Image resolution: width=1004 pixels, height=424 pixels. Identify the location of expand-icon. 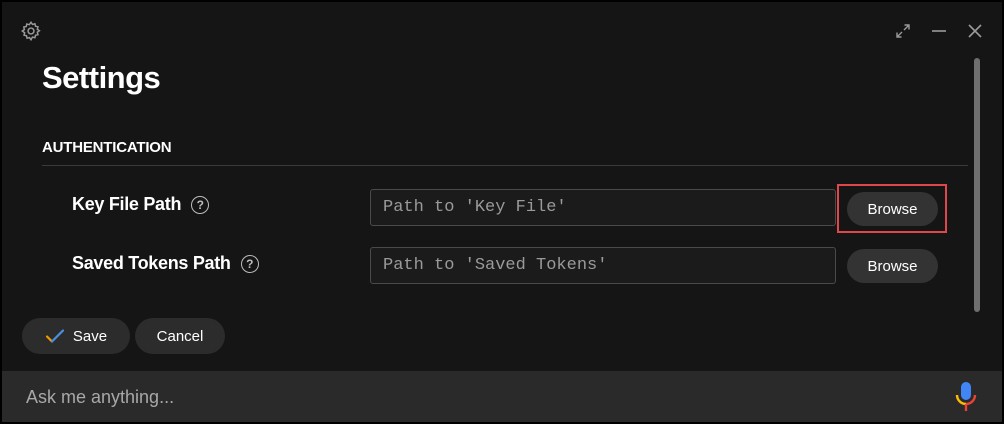
(903, 31).